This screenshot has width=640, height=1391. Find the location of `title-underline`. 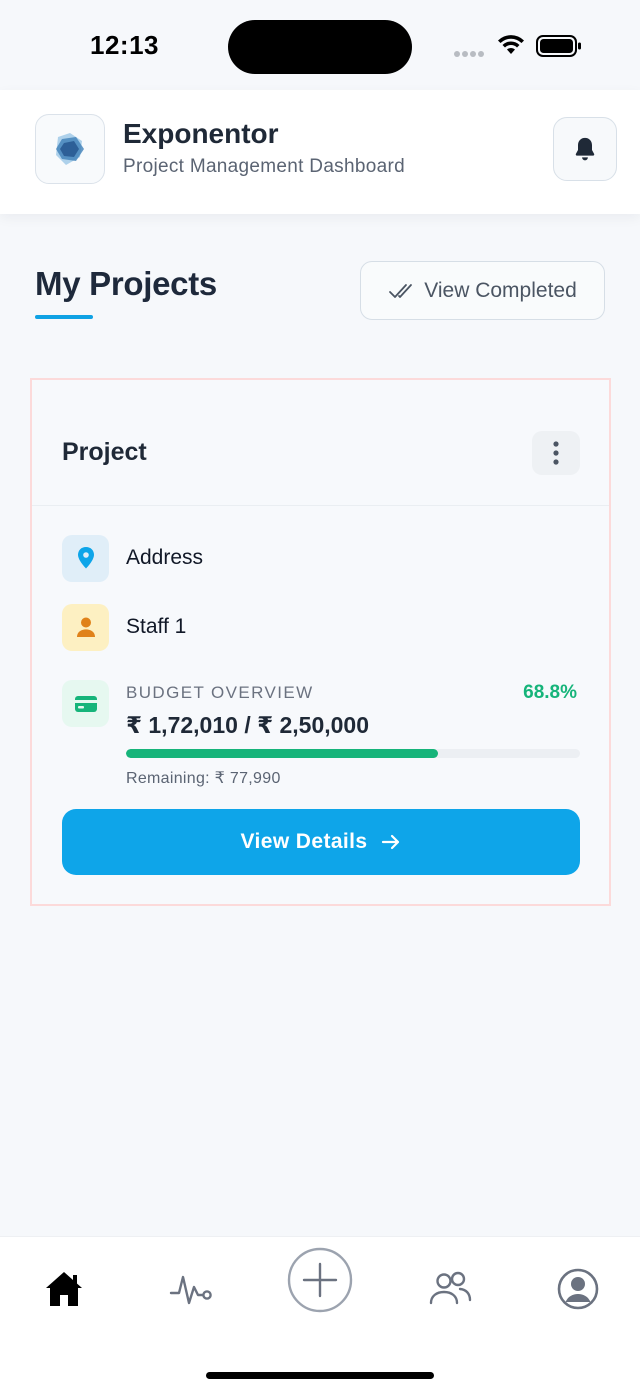

title-underline is located at coordinates (64, 317).